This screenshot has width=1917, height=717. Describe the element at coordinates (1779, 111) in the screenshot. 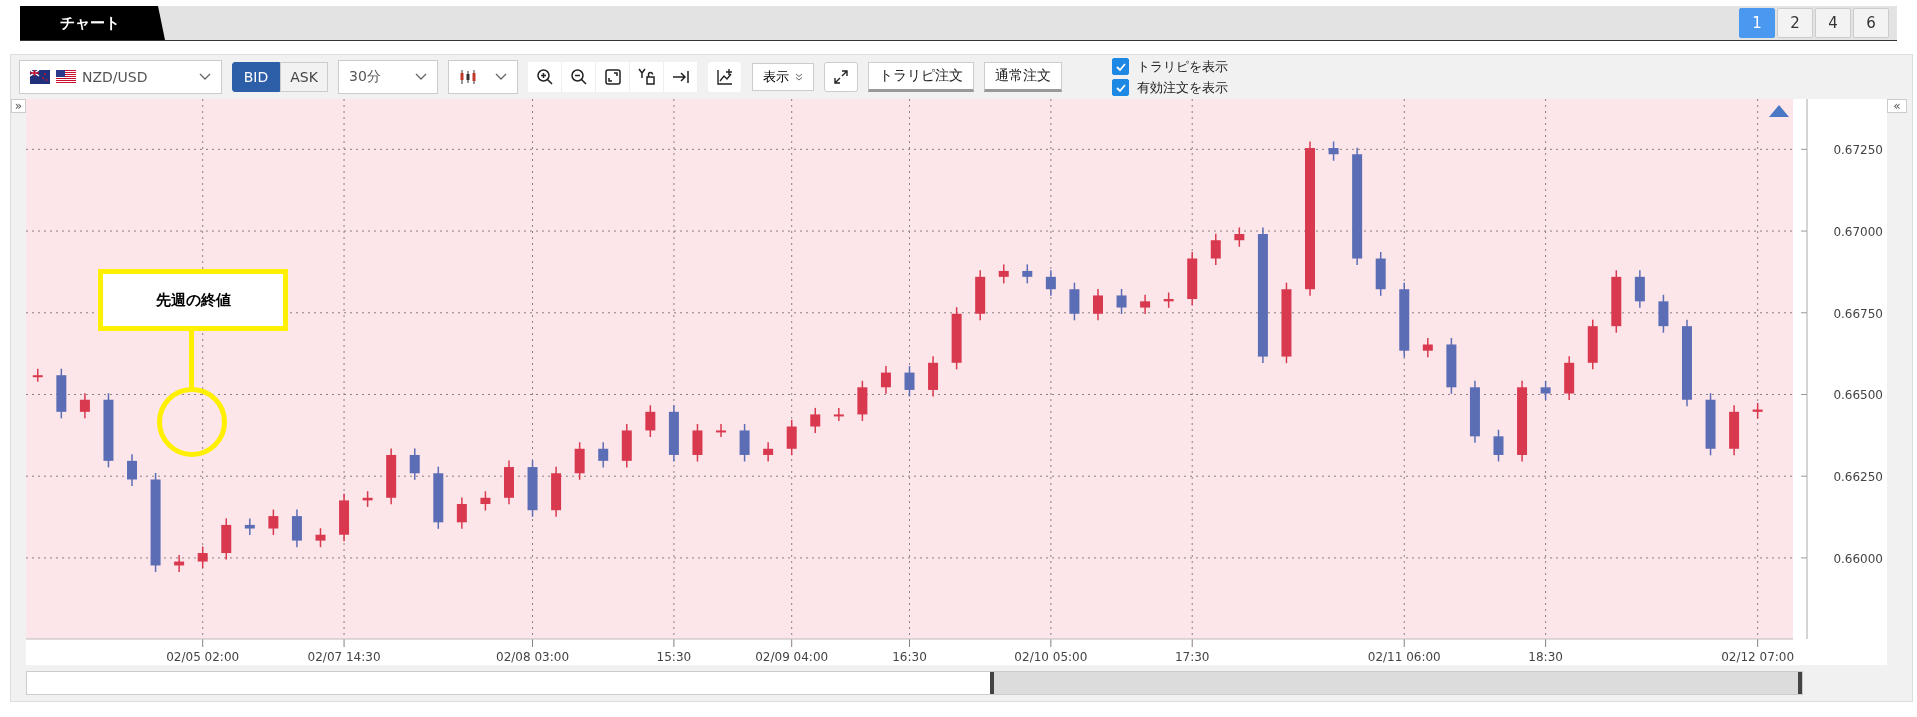

I see `scroll-up-icon` at that location.